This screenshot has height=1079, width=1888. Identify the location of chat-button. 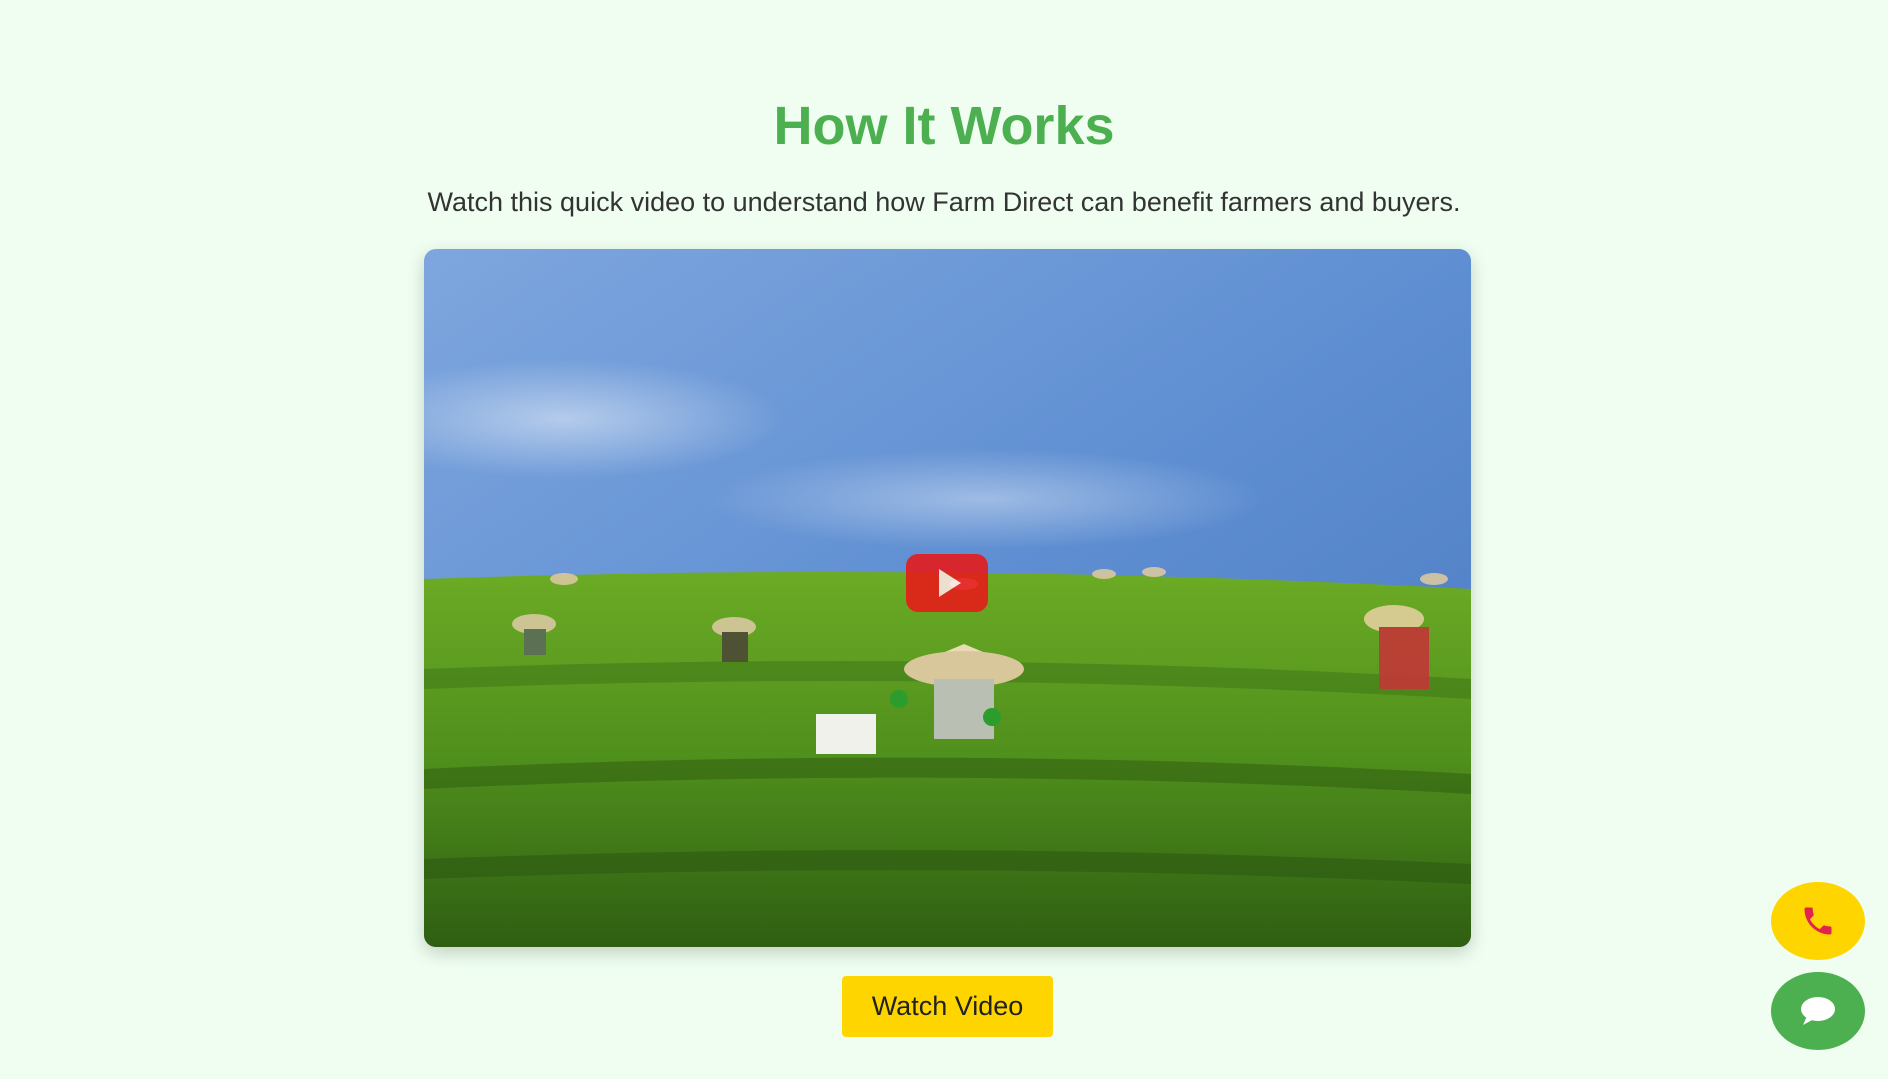
(1818, 1011).